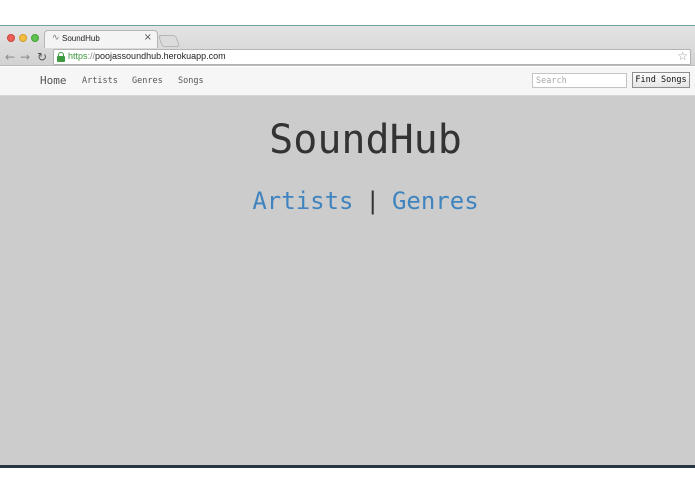 The height and width of the screenshot is (494, 695). I want to click on nav-home-link: Home, so click(53, 80).